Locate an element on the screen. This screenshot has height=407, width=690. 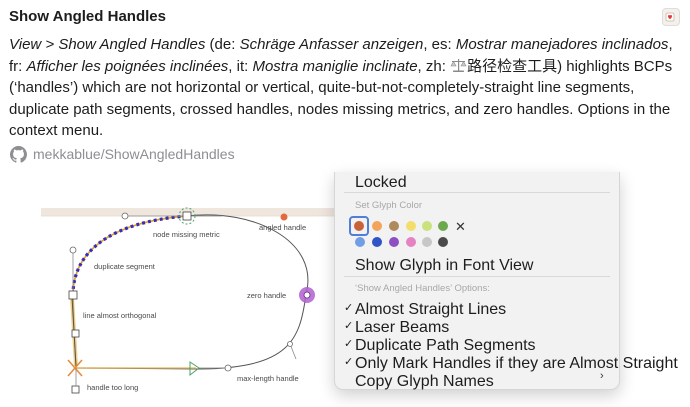
color-swatch-orange is located at coordinates (377, 226).